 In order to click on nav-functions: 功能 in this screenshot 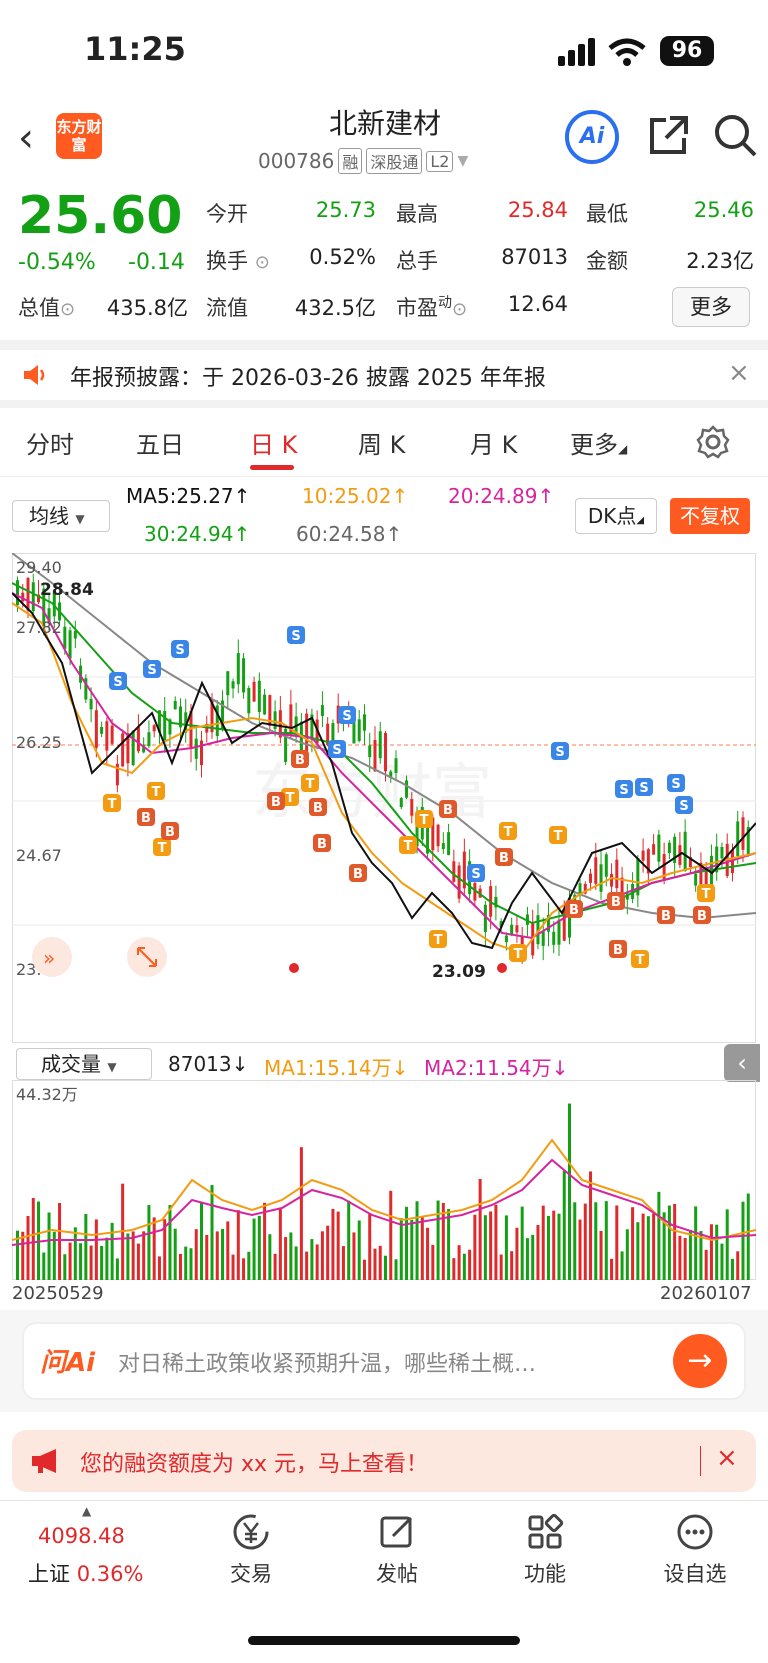, I will do `click(545, 1550)`.